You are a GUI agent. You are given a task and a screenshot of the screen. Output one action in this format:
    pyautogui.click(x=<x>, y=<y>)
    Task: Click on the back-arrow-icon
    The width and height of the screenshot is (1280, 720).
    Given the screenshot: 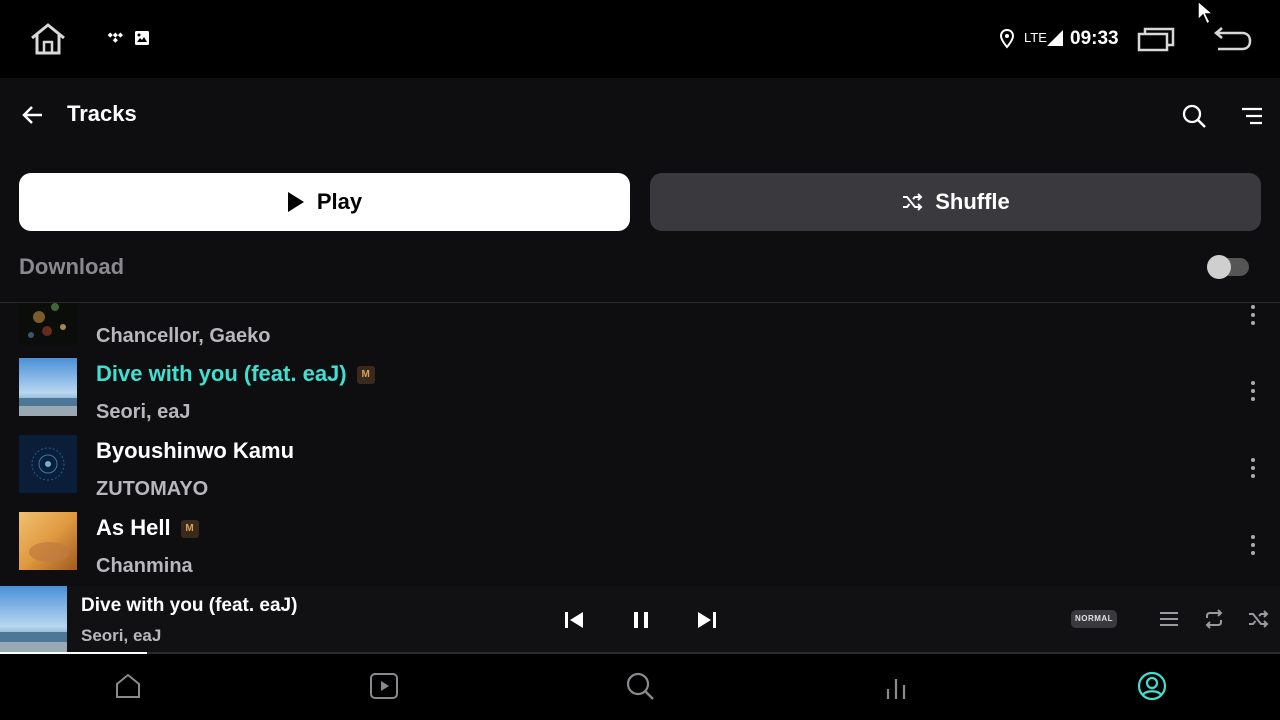 What is the action you would take?
    pyautogui.click(x=33, y=115)
    